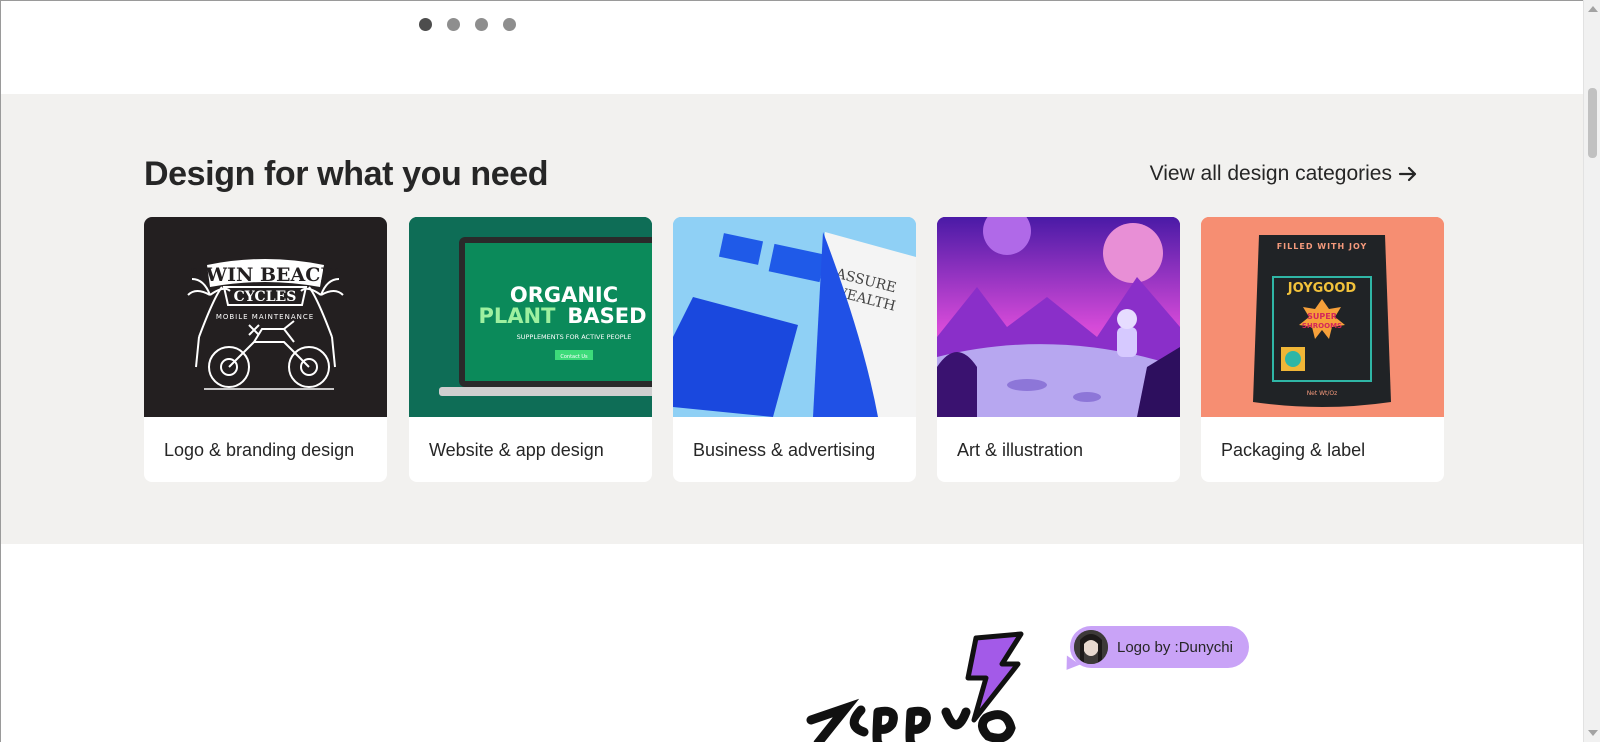 The width and height of the screenshot is (1600, 742). I want to click on category-card-business-advertising: ASSURE WEALTH Business & advertising, so click(794, 349).